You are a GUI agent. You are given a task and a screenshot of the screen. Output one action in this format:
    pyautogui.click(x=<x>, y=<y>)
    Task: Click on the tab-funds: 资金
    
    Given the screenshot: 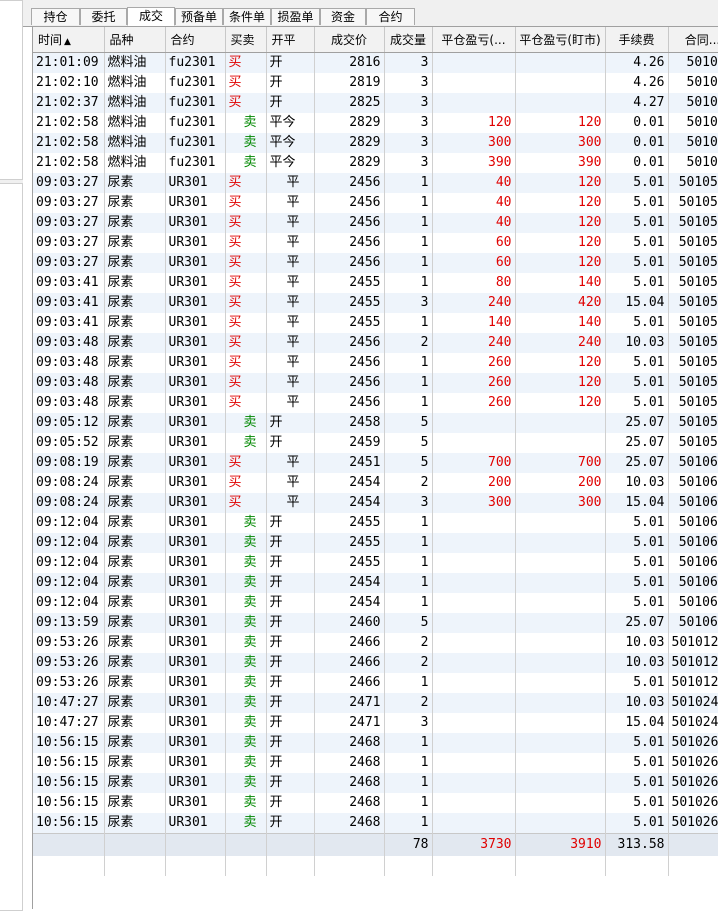 What is the action you would take?
    pyautogui.click(x=343, y=16)
    